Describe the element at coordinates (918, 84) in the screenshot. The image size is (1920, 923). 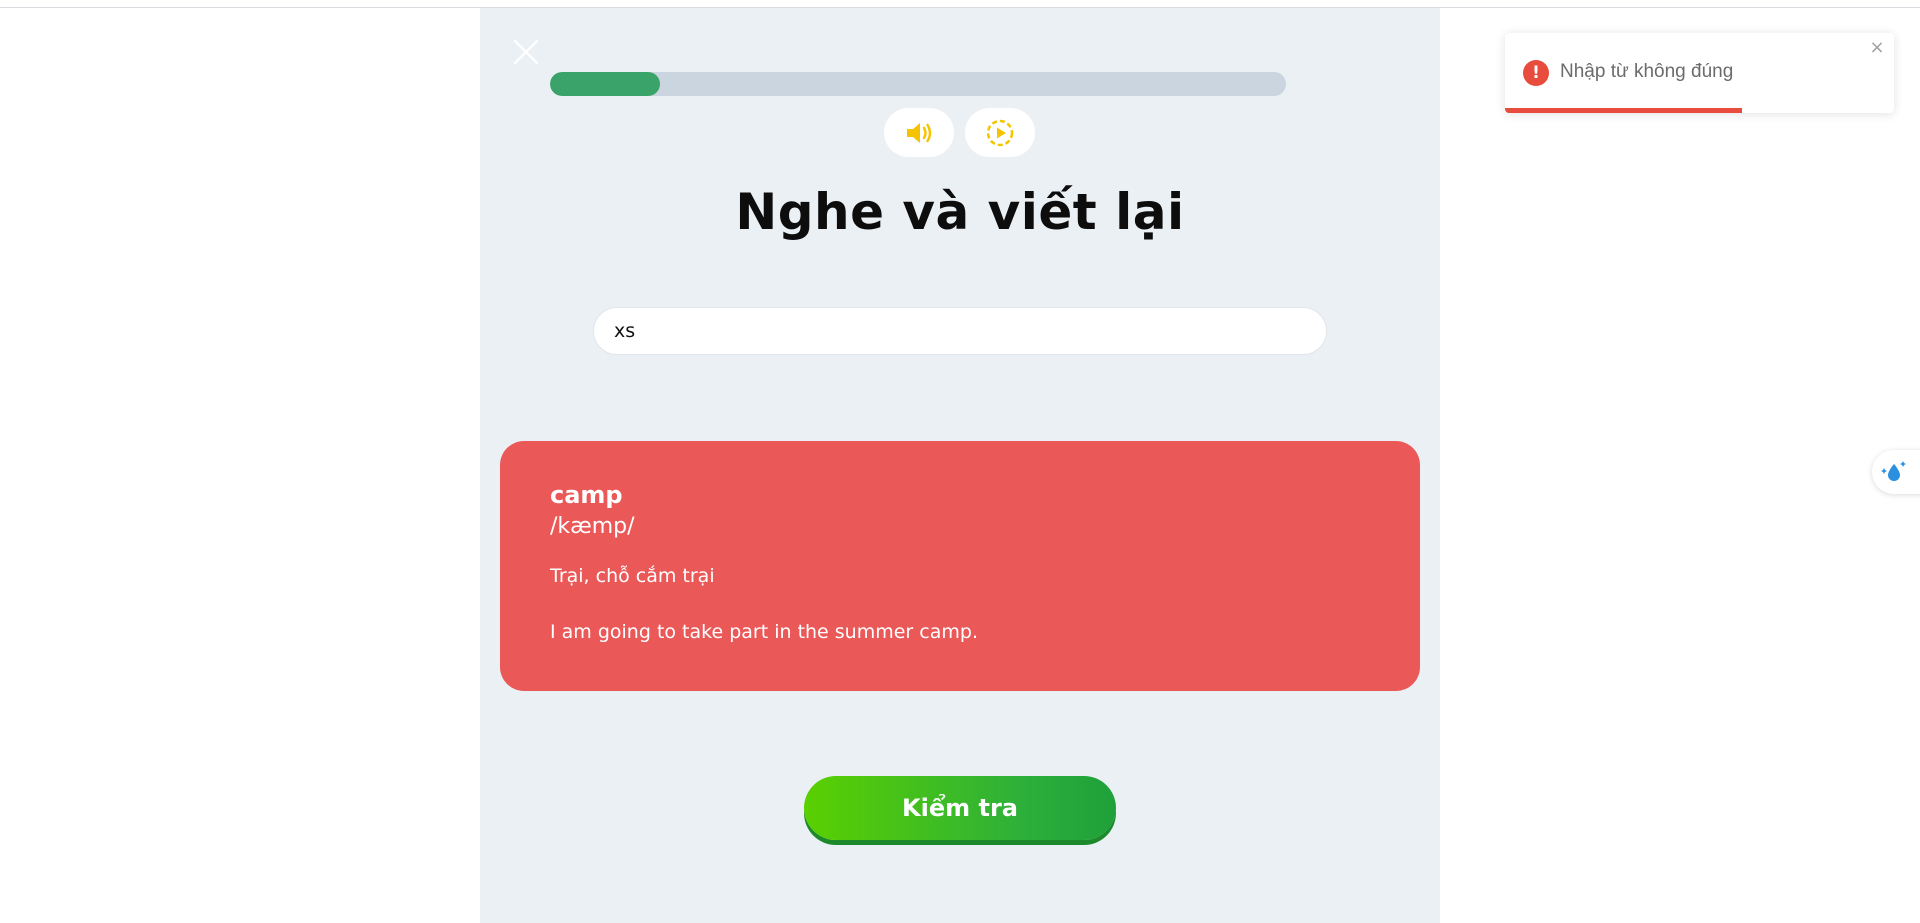
I see `progress-bar` at that location.